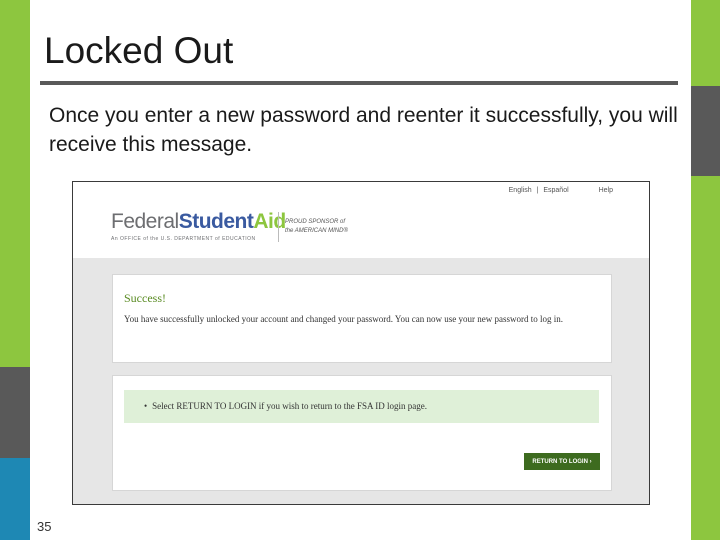  I want to click on sponsor-tagline: PROUD SPONSOR of the AMERICAN MIND®, so click(316, 227).